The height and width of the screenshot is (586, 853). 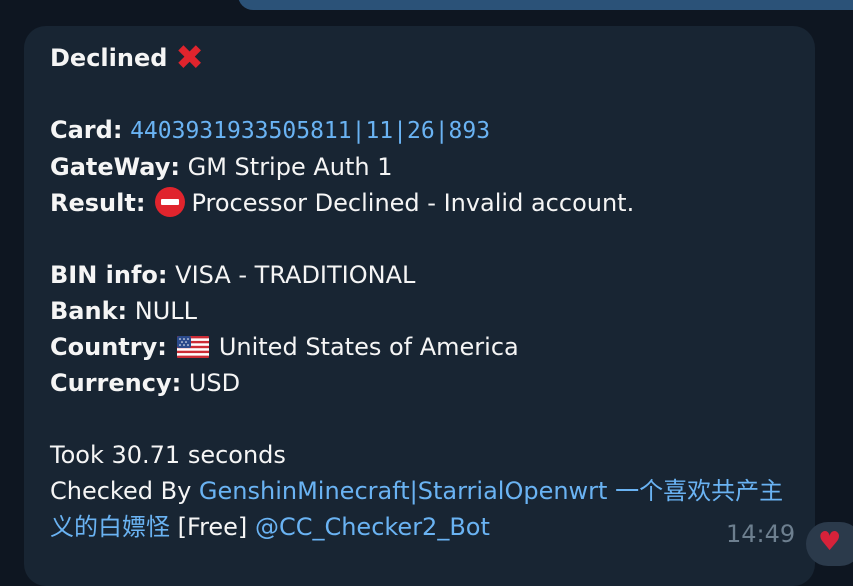 I want to click on message-timestamp: 14:49, so click(x=761, y=534).